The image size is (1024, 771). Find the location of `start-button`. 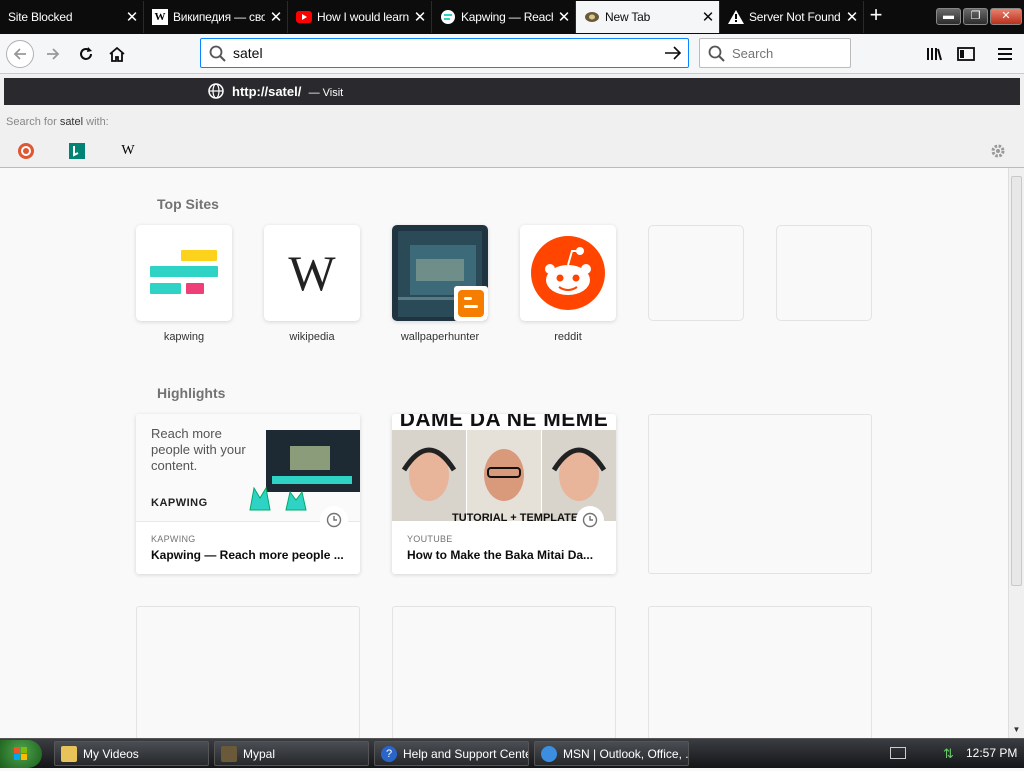

start-button is located at coordinates (21, 754).